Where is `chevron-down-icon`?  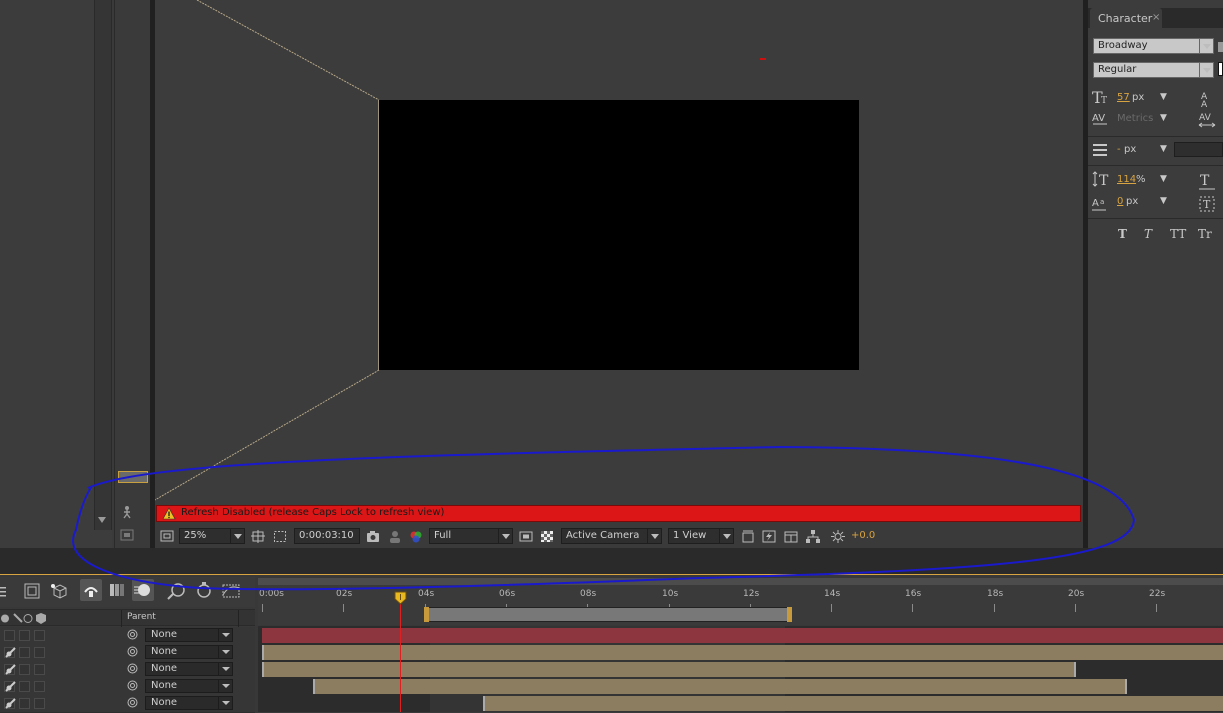 chevron-down-icon is located at coordinates (237, 536).